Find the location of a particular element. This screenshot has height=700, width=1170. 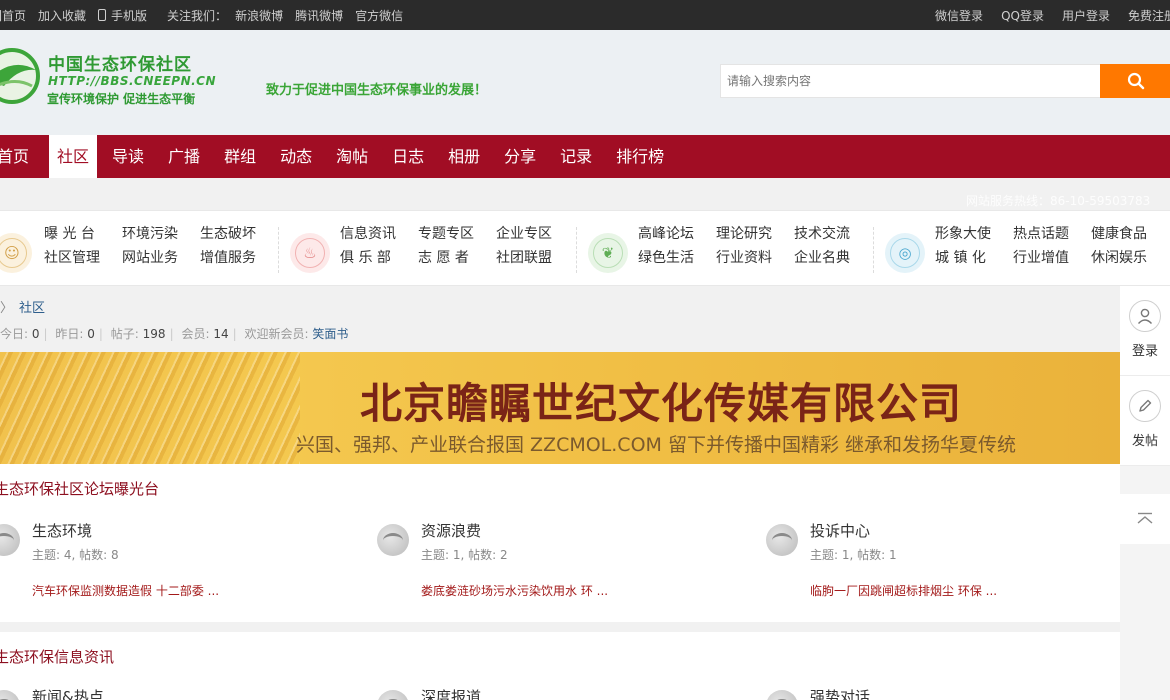

nav-item-home: 首页 is located at coordinates (19, 156).